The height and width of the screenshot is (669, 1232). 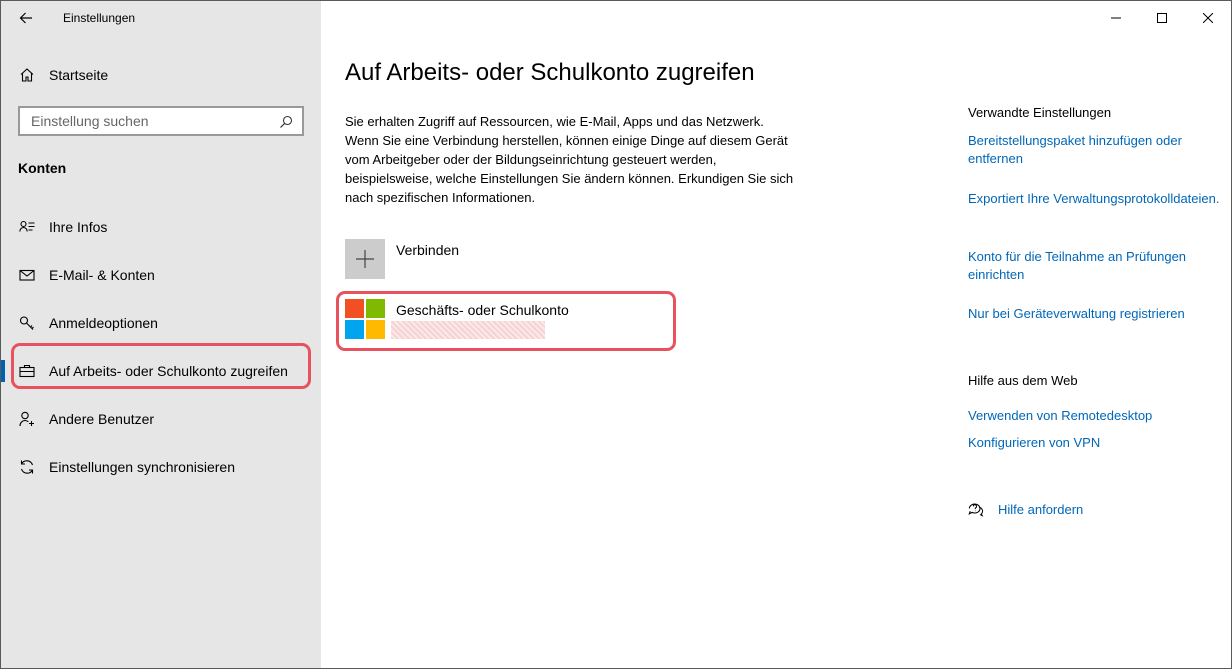 I want to click on section-heading: Konten, so click(x=42, y=168).